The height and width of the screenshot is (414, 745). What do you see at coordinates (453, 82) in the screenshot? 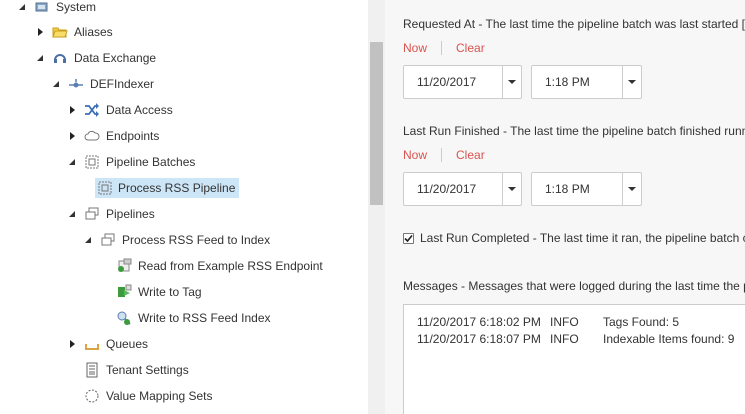
I see `requested-at-date-value: 11/20/2017` at bounding box center [453, 82].